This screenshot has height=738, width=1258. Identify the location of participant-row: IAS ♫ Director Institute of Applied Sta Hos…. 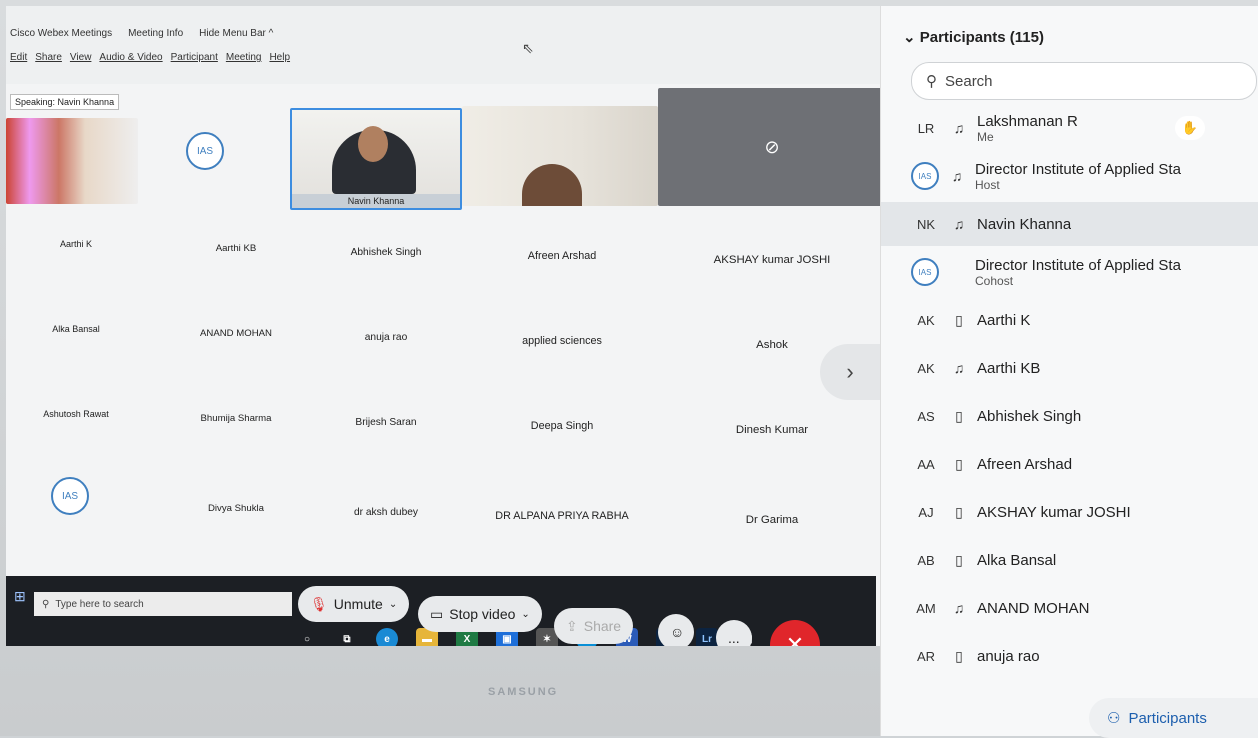
(1069, 176).